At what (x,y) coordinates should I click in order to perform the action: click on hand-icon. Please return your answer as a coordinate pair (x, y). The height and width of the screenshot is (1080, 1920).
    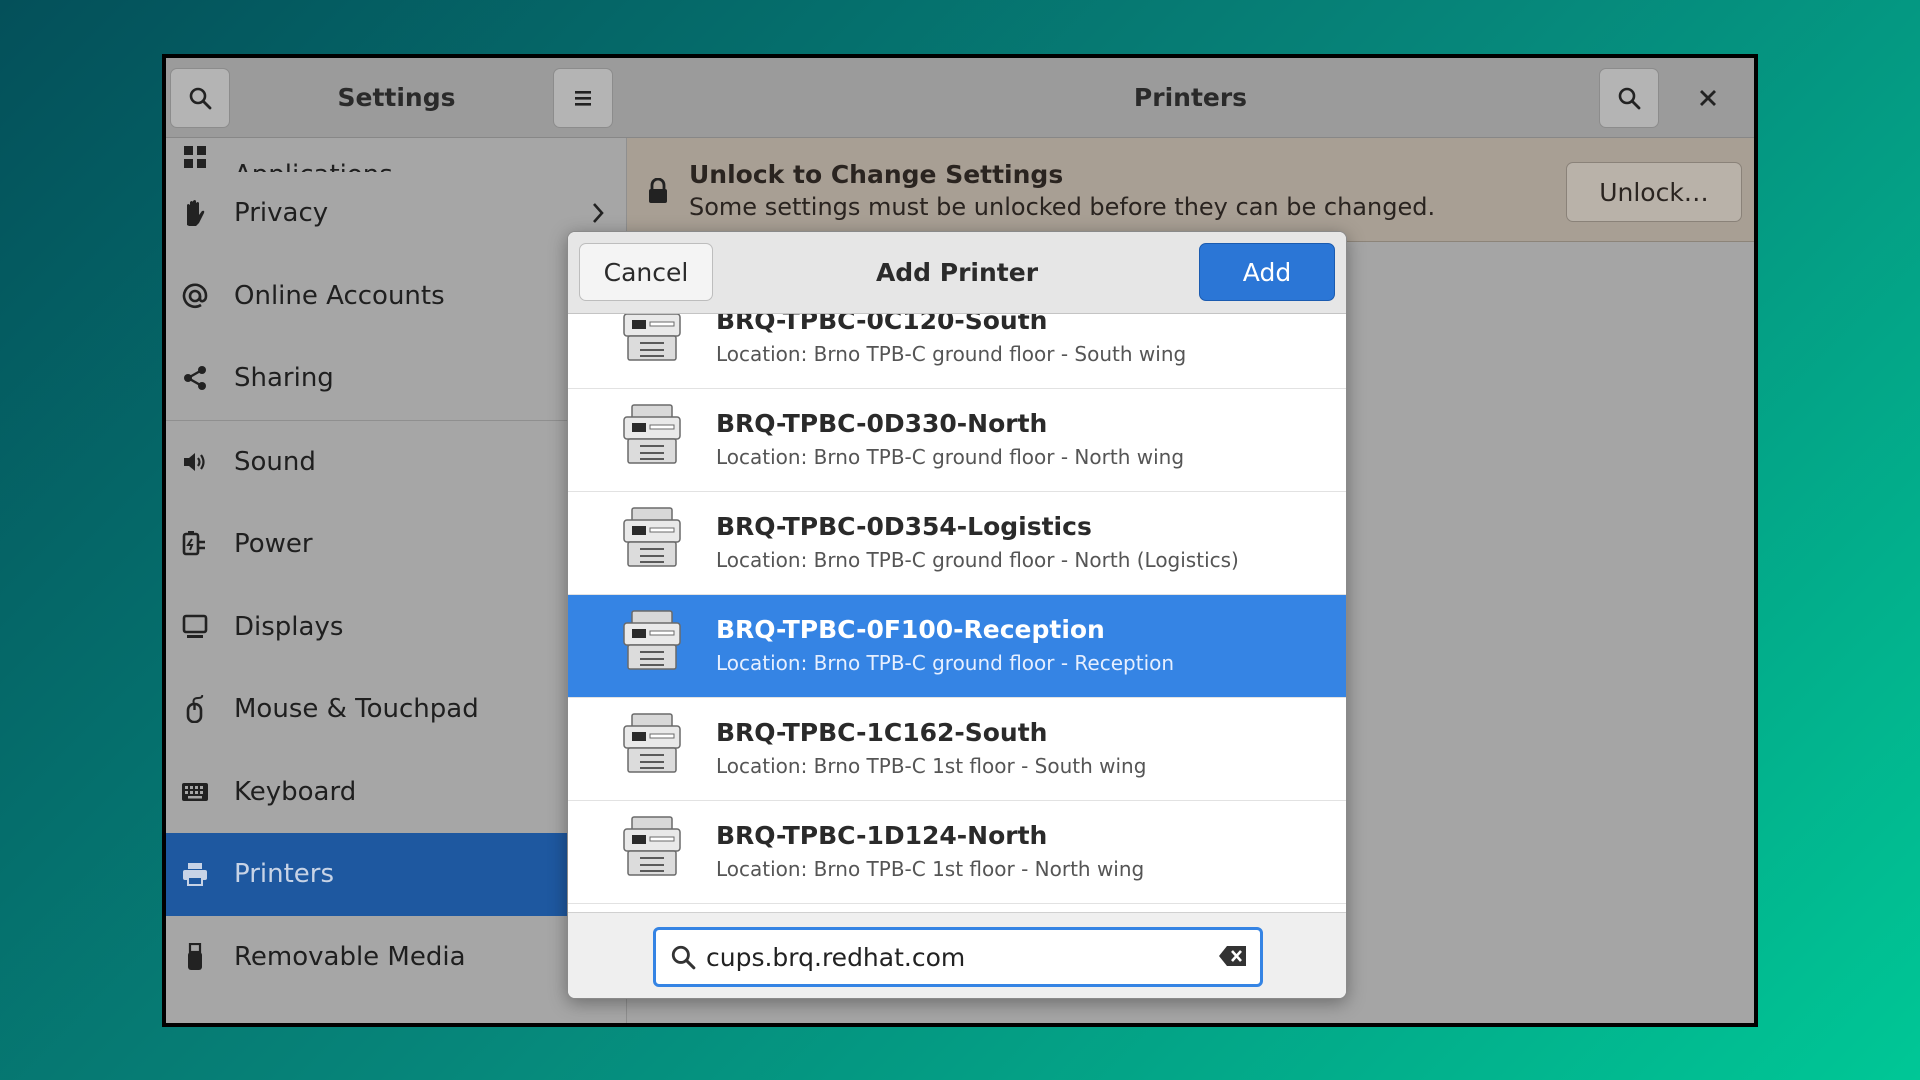
    Looking at the image, I should click on (195, 213).